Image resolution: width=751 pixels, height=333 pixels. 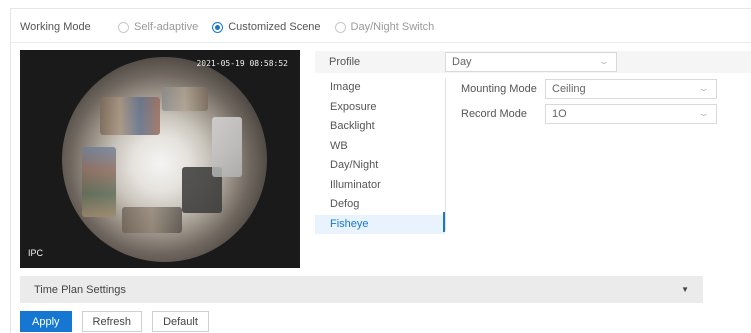 What do you see at coordinates (242, 63) in the screenshot?
I see `video-timestamp: 2021-05-19 08:58:52` at bounding box center [242, 63].